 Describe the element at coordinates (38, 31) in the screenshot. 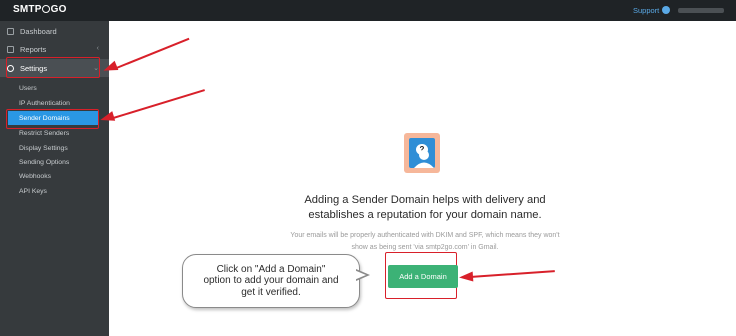

I see `sidebar-item-label: Dashboard` at that location.